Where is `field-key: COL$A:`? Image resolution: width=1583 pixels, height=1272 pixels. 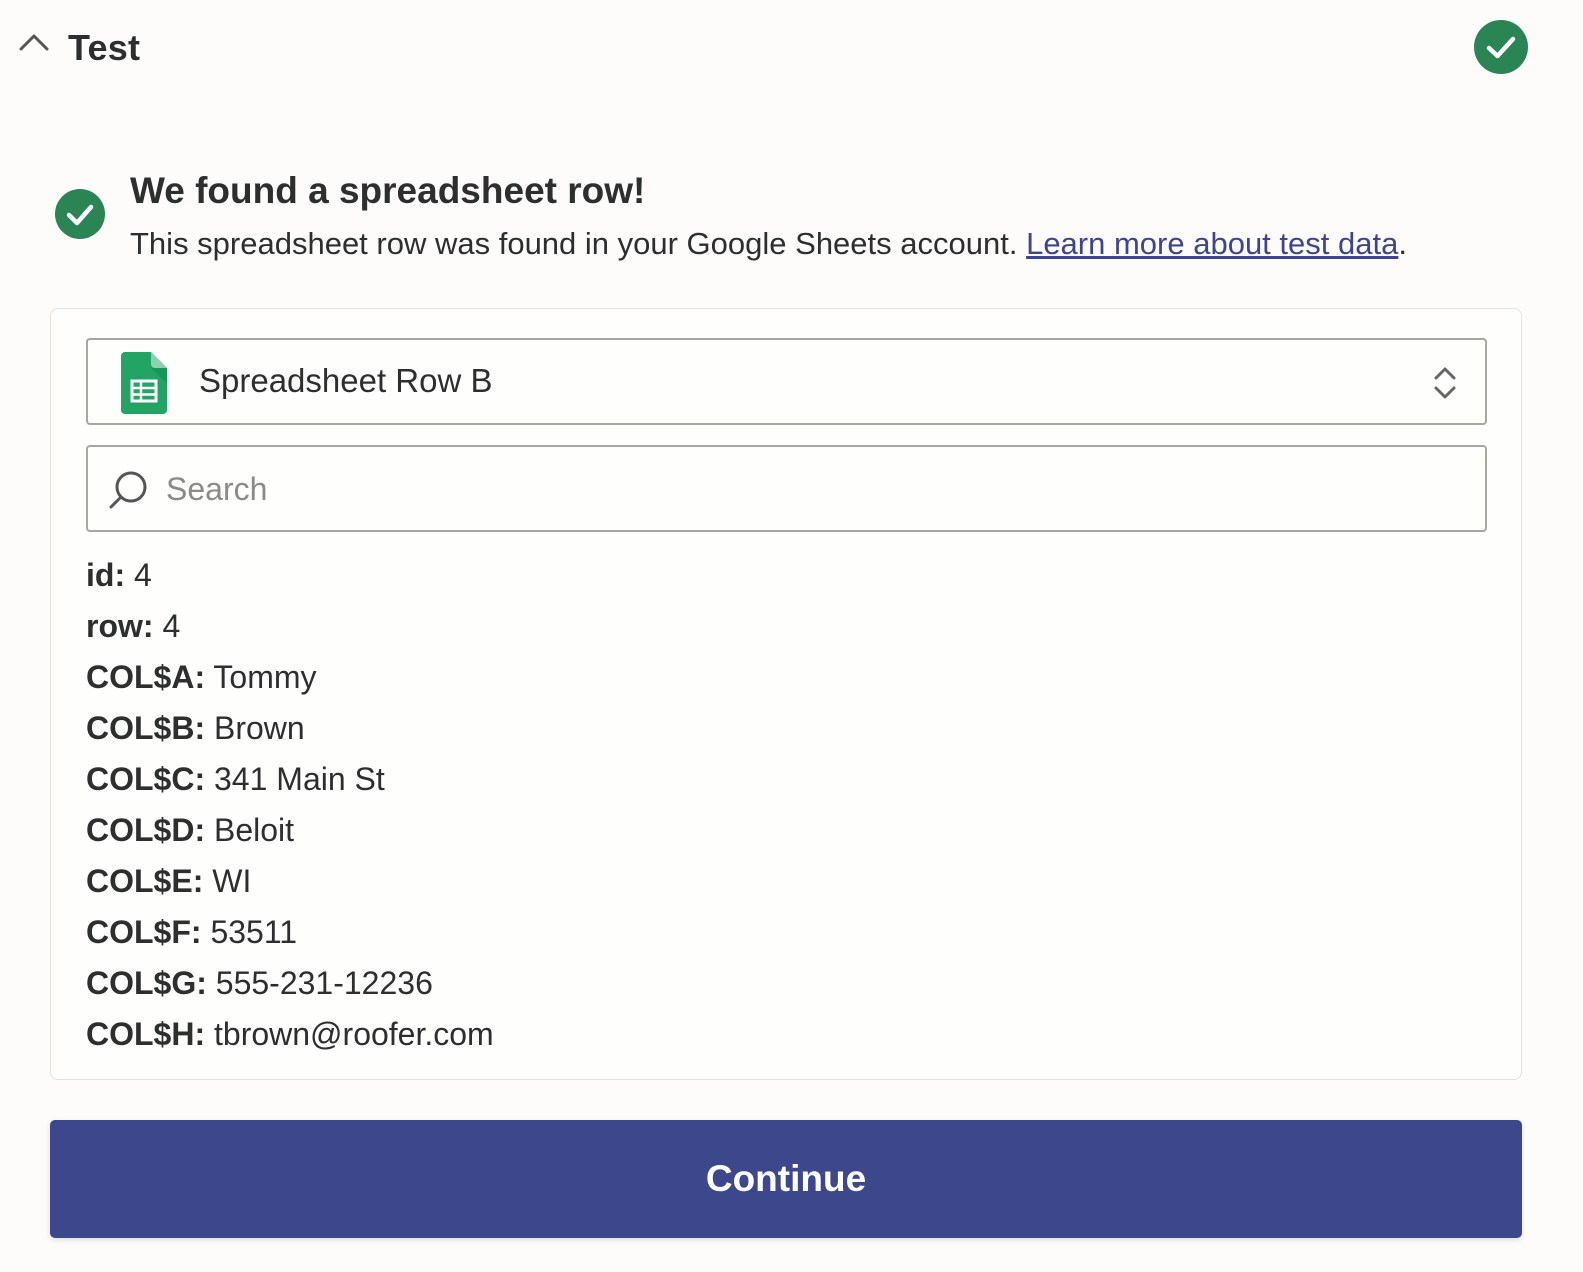 field-key: COL$A: is located at coordinates (146, 677).